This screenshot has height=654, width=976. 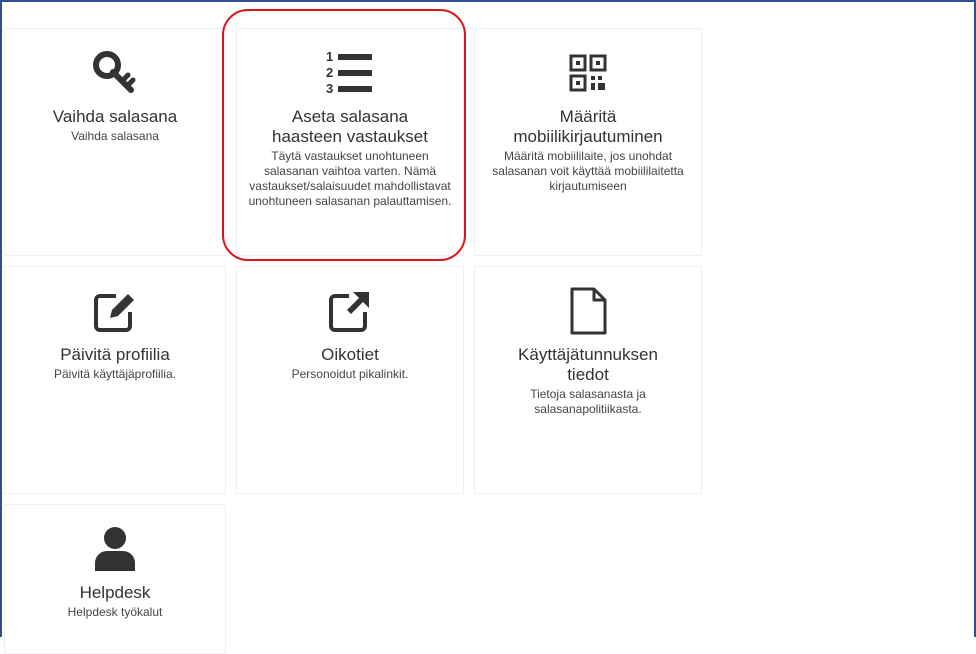 What do you see at coordinates (115, 354) in the screenshot?
I see `tile-title: Päivitä profiilia` at bounding box center [115, 354].